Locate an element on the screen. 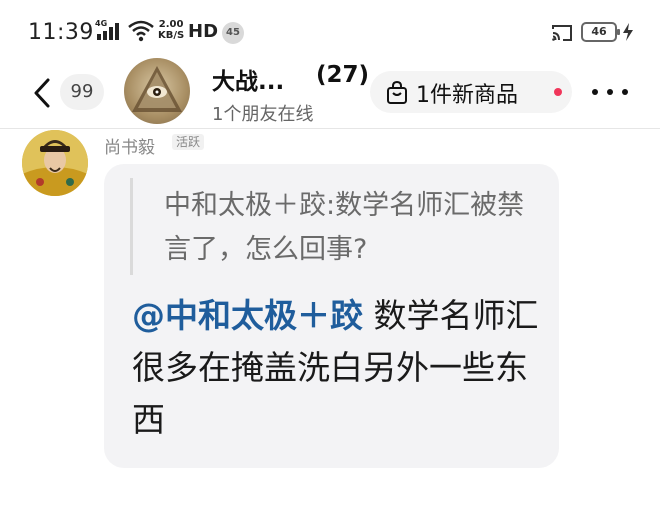  cast-icon is located at coordinates (562, 33).